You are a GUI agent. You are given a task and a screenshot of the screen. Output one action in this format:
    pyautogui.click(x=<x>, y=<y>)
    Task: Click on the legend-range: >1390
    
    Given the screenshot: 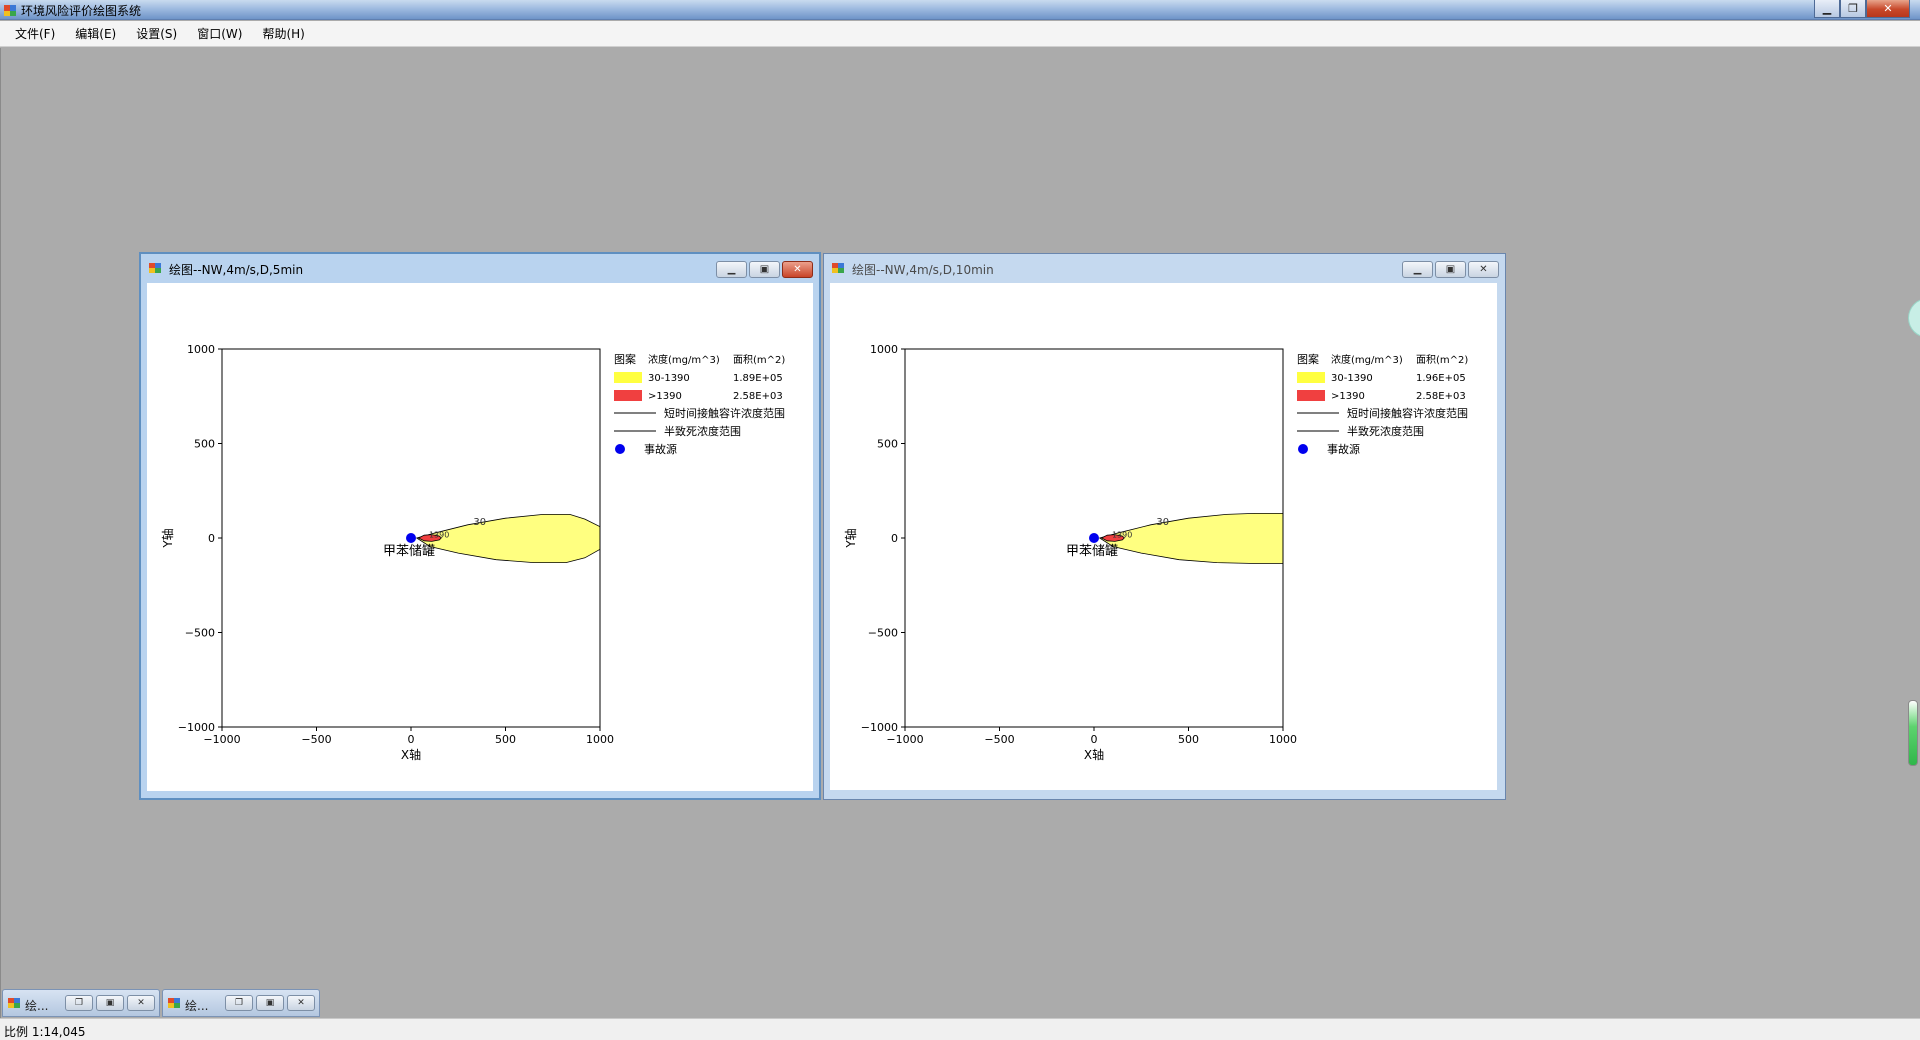 What is the action you would take?
    pyautogui.click(x=1348, y=396)
    